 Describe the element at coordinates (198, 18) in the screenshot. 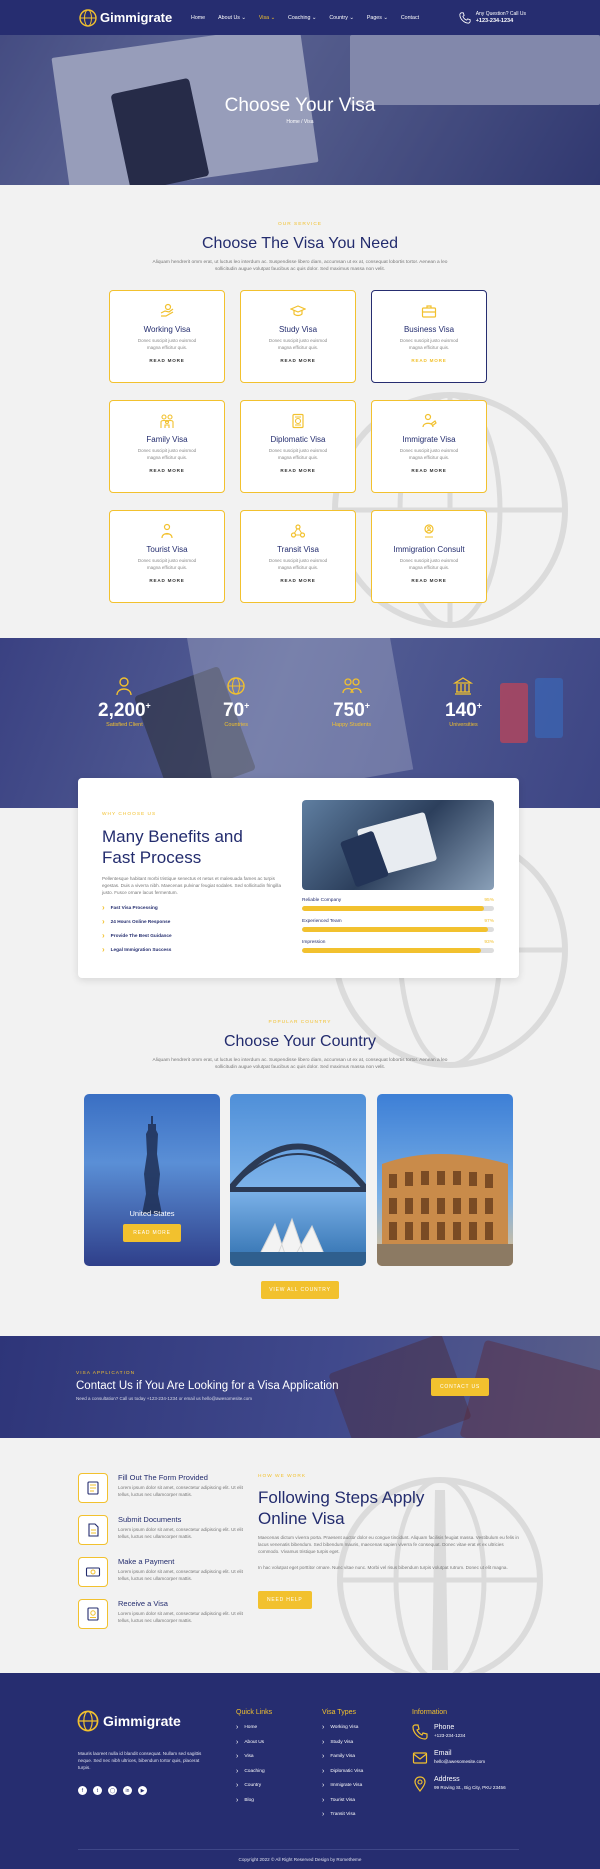

I see `nav-item-home: Home` at that location.